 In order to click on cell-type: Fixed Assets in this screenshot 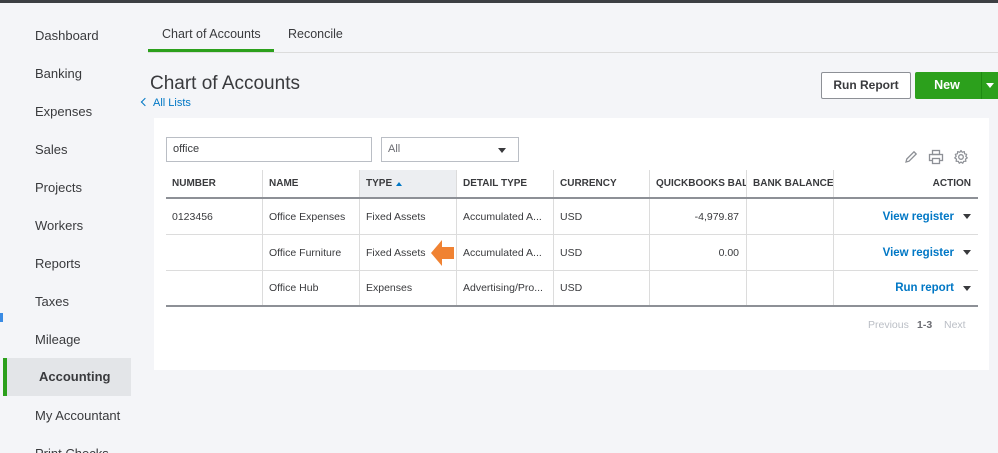, I will do `click(407, 216)`.